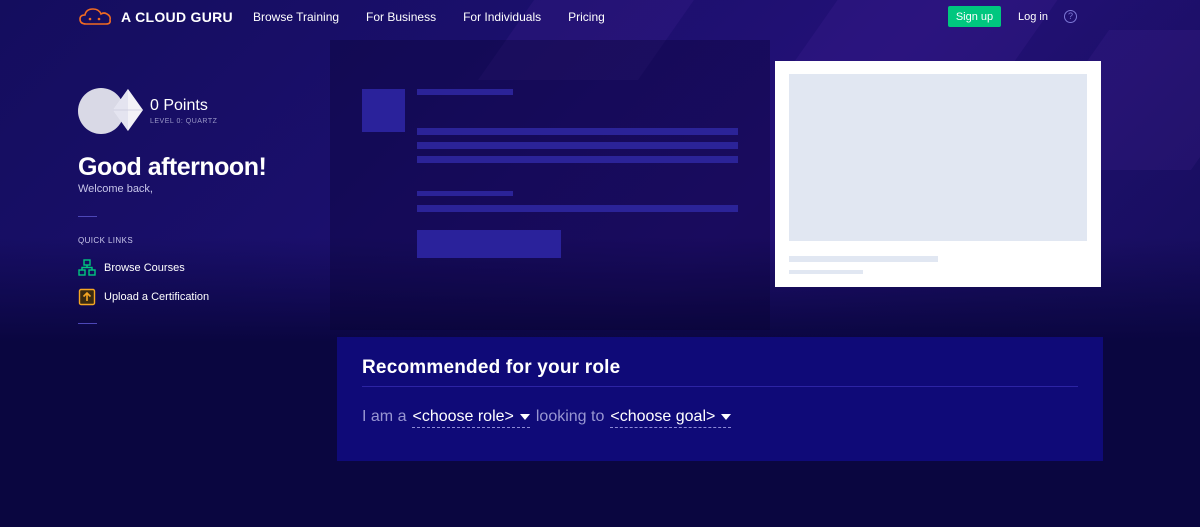 Image resolution: width=1200 pixels, height=527 pixels. Describe the element at coordinates (570, 416) in the screenshot. I see `sentence-middle: looking to` at that location.